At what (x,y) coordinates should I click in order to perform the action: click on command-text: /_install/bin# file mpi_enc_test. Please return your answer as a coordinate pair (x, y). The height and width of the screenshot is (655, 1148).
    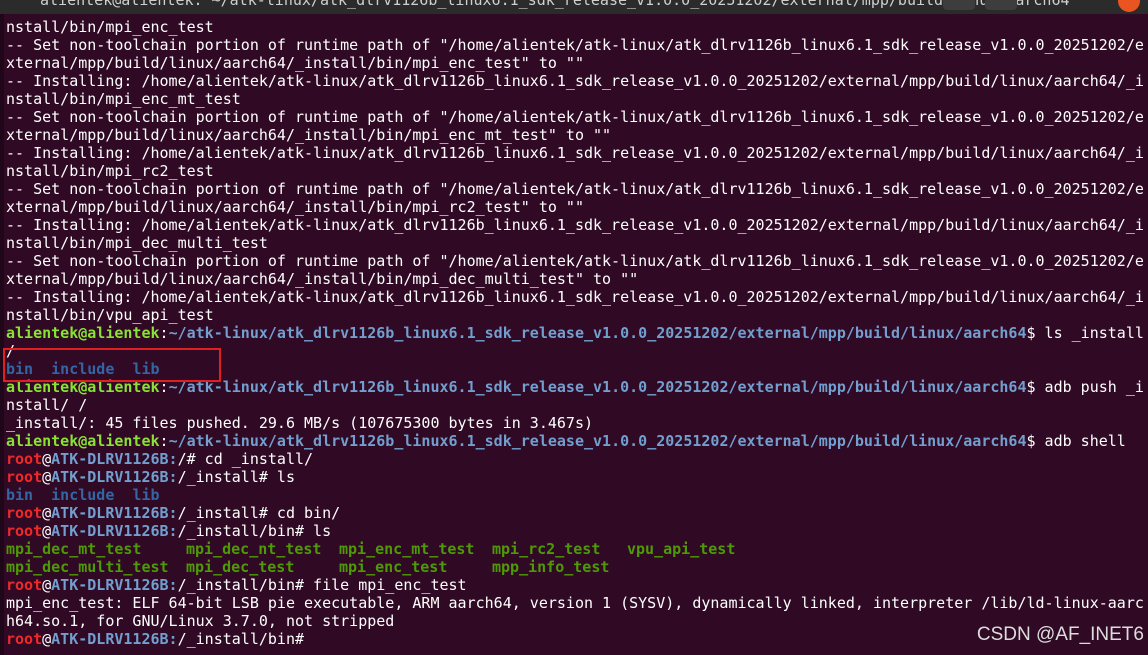
    Looking at the image, I should click on (322, 585).